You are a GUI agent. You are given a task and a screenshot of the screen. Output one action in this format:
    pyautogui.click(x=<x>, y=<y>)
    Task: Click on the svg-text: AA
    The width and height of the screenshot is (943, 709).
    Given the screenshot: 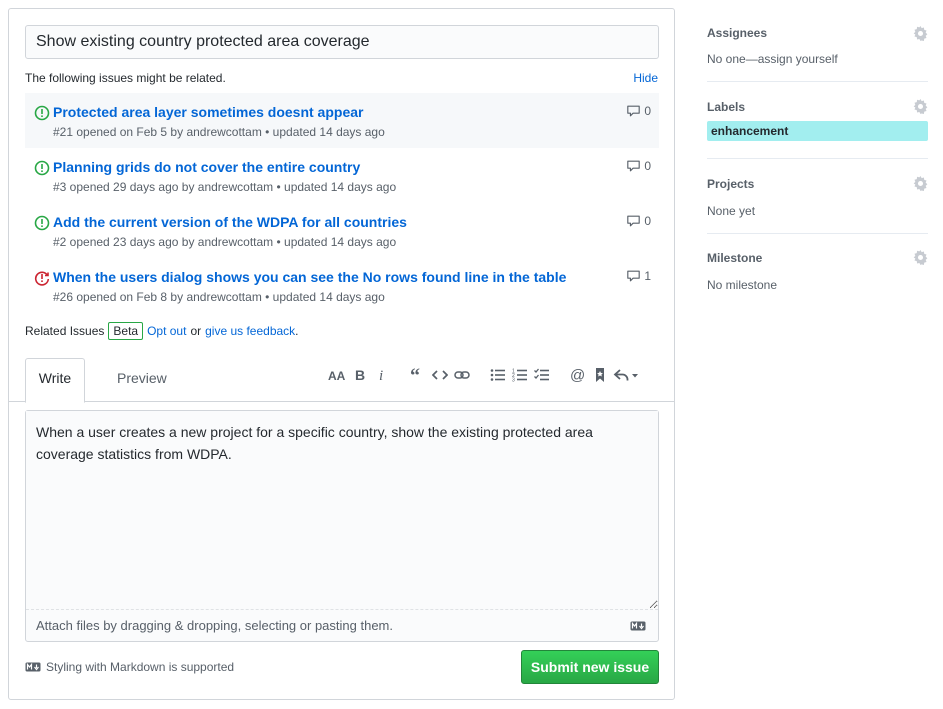 What is the action you would take?
    pyautogui.click(x=337, y=375)
    